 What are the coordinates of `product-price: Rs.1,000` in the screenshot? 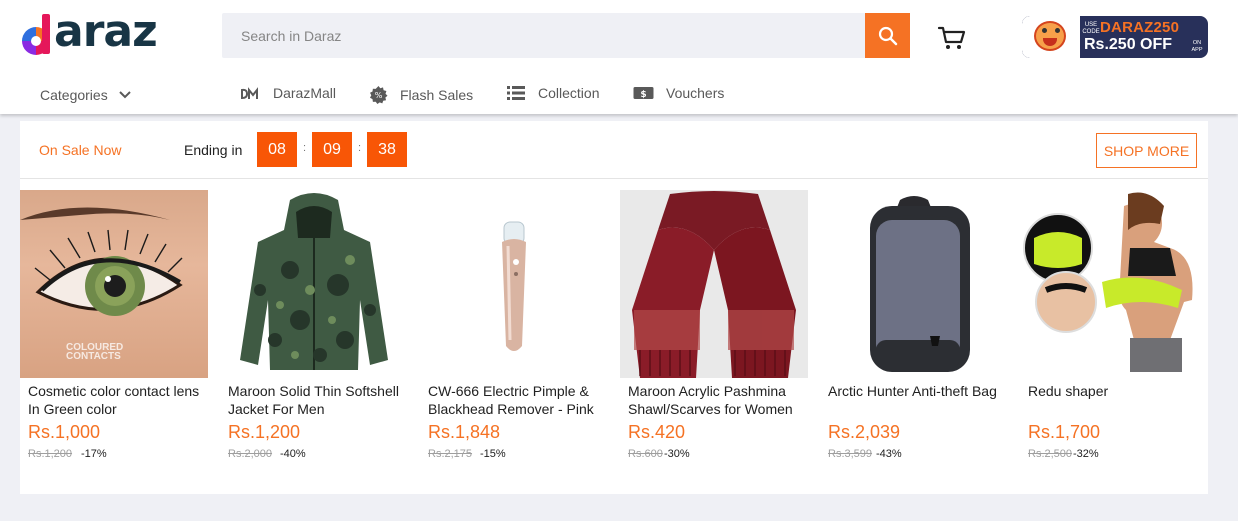 It's located at (64, 432).